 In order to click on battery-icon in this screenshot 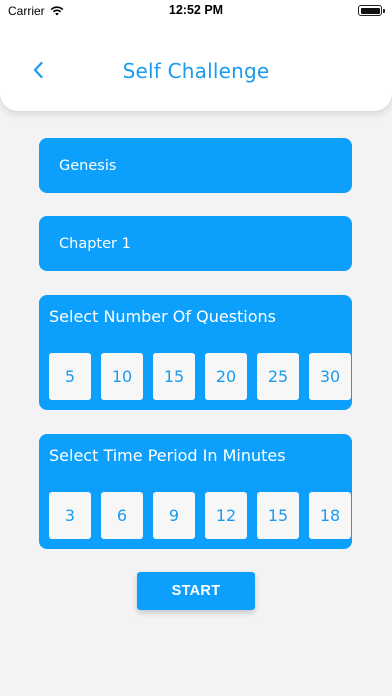, I will do `click(371, 10)`.